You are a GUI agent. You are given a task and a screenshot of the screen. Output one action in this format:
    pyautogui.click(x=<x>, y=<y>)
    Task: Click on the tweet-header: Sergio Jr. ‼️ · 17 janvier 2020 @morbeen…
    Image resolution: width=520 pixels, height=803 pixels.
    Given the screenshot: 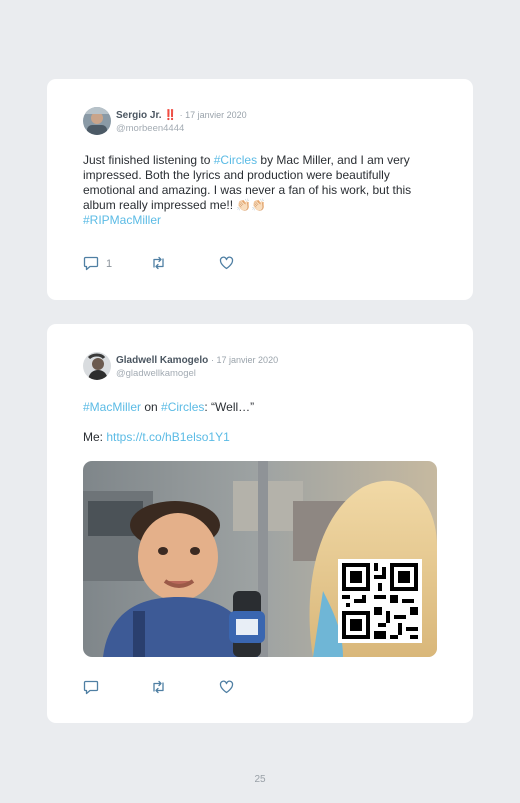 What is the action you would take?
    pyautogui.click(x=181, y=122)
    